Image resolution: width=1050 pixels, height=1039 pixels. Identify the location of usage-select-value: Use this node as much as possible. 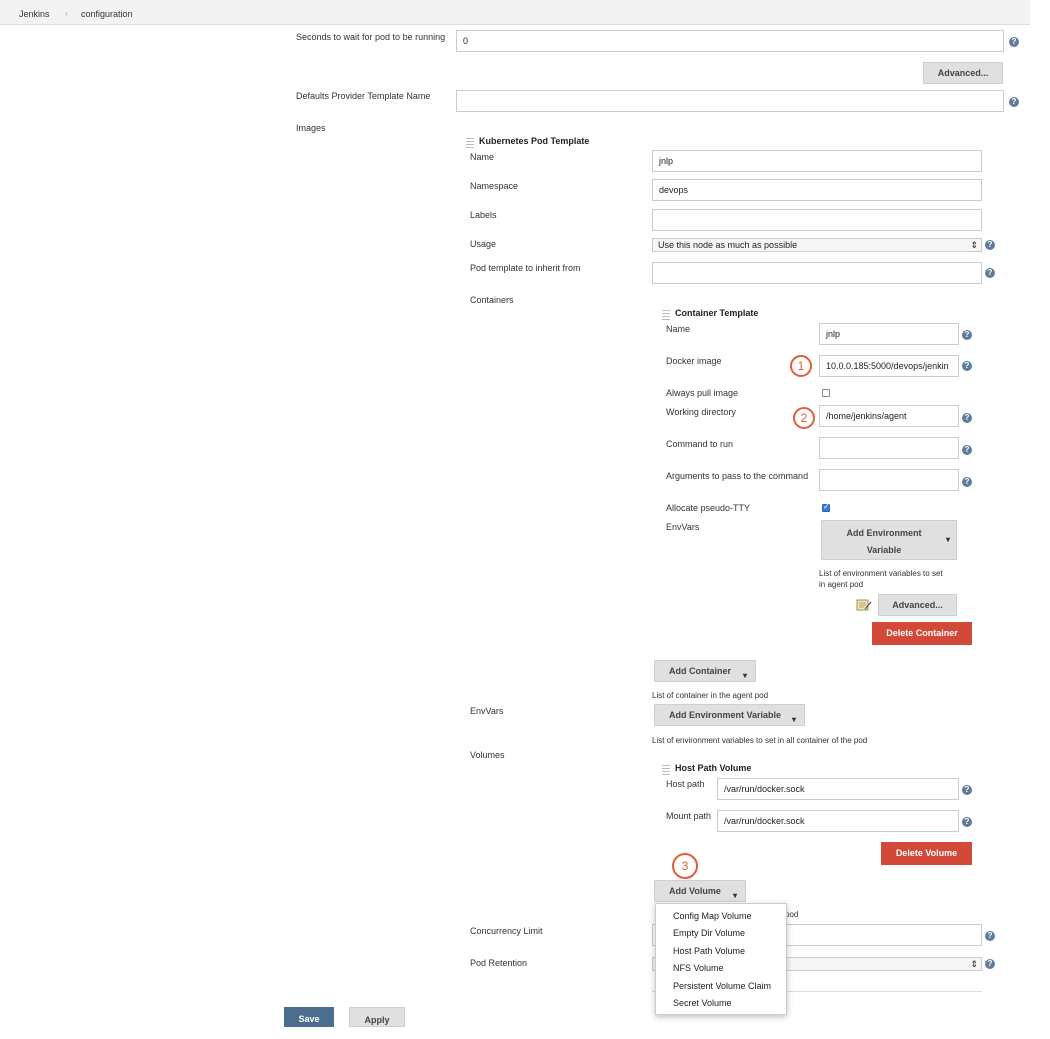
(728, 245).